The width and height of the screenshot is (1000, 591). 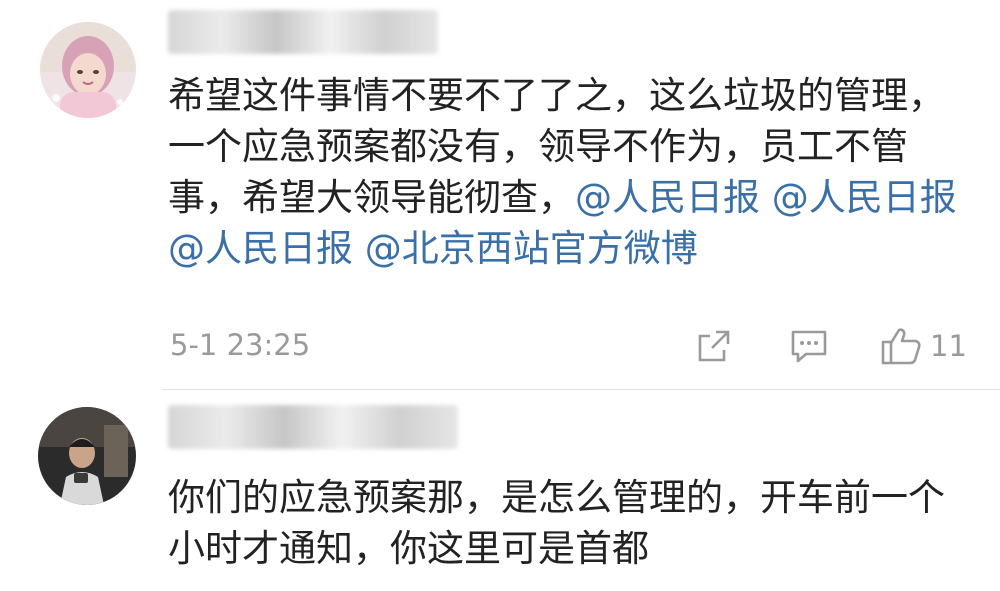 I want to click on comment-icon, so click(x=809, y=346).